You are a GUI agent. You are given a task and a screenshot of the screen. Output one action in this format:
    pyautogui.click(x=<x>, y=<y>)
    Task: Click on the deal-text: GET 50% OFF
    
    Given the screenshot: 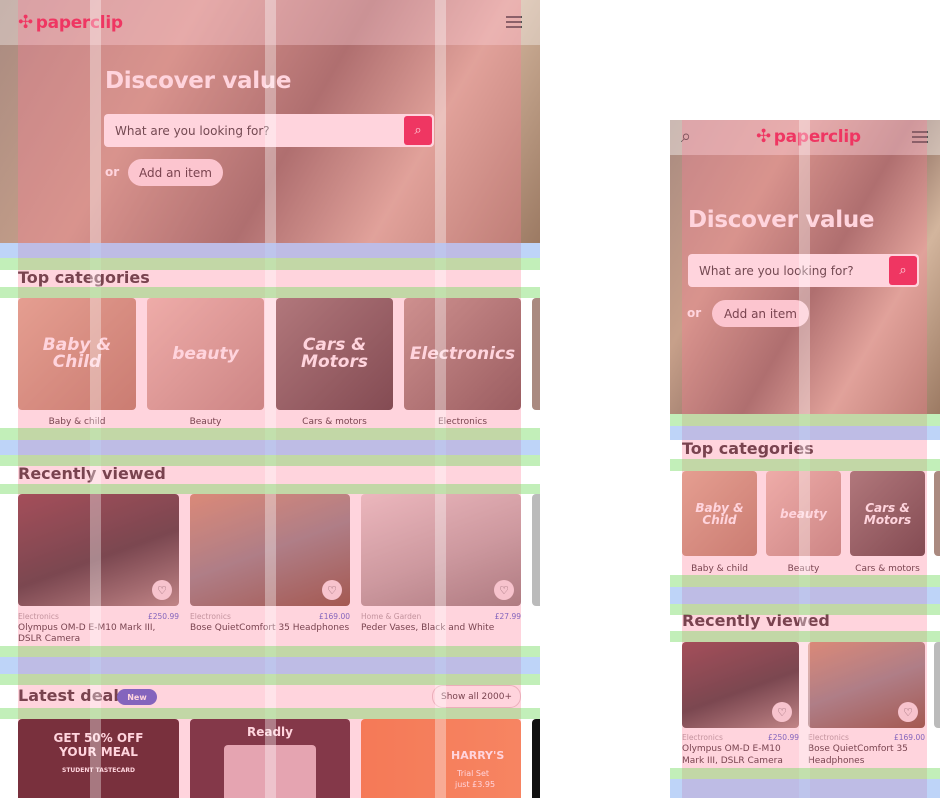 What is the action you would take?
    pyautogui.click(x=98, y=738)
    